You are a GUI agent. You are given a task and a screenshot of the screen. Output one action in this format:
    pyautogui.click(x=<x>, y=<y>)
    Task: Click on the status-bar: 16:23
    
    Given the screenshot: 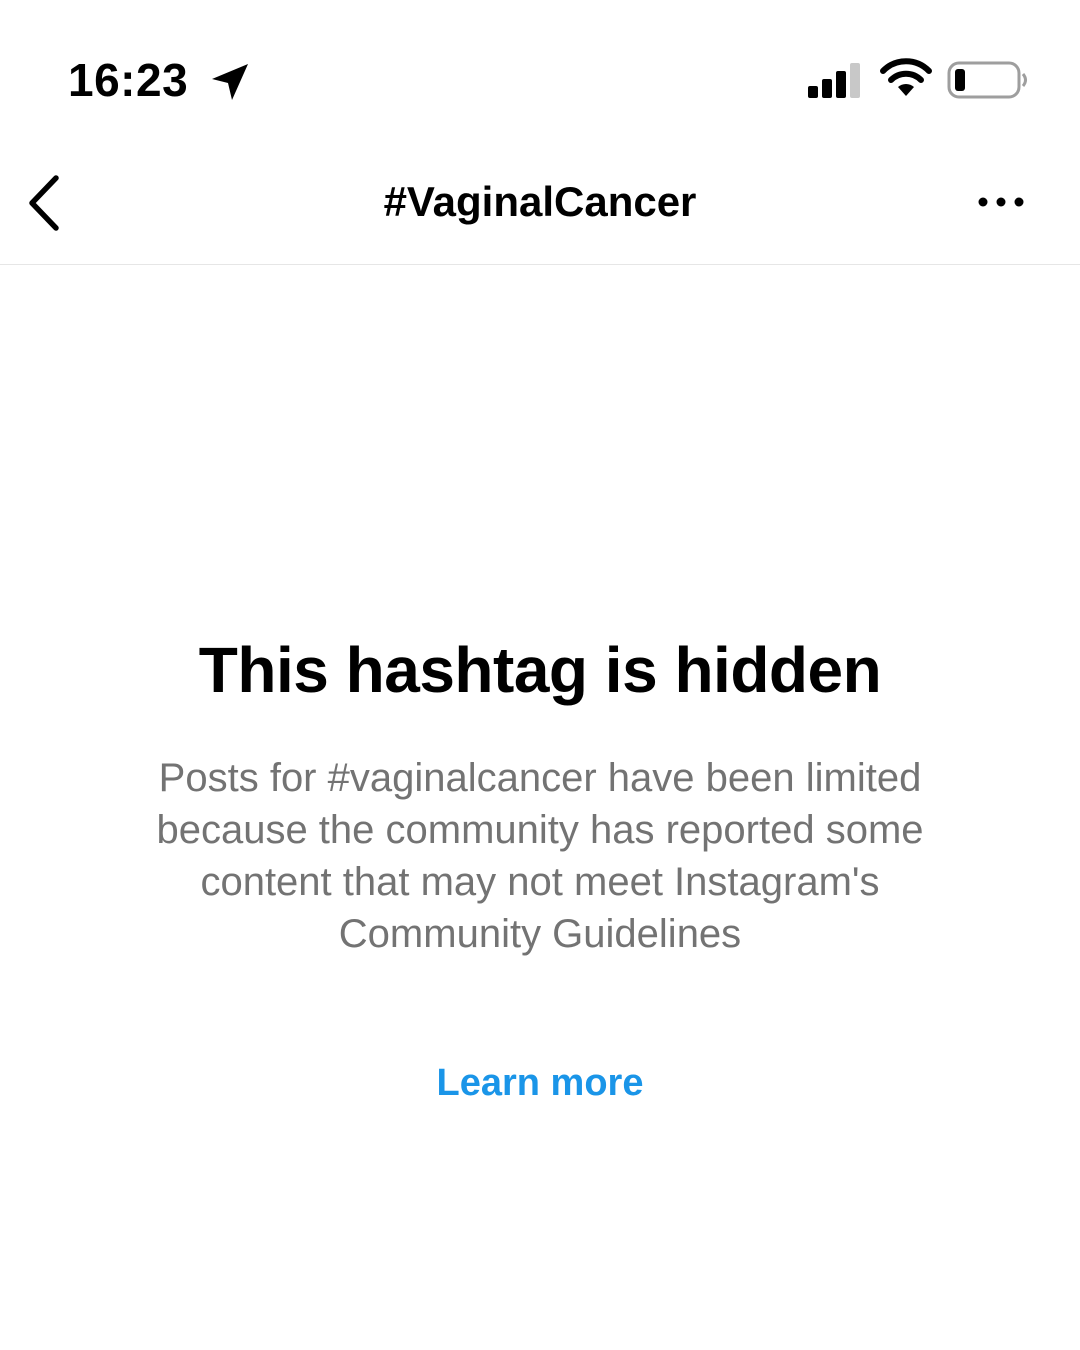 What is the action you would take?
    pyautogui.click(x=540, y=65)
    